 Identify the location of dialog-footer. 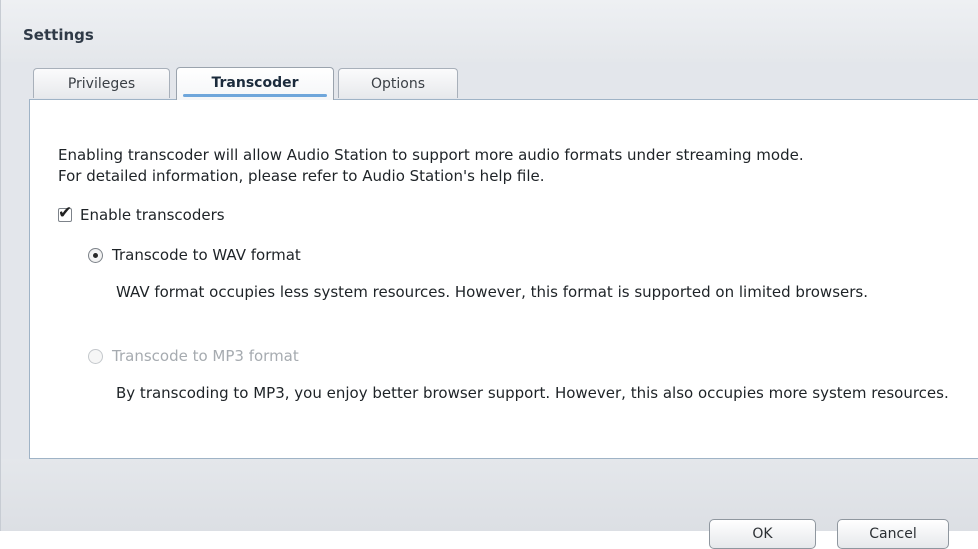
(489, 495).